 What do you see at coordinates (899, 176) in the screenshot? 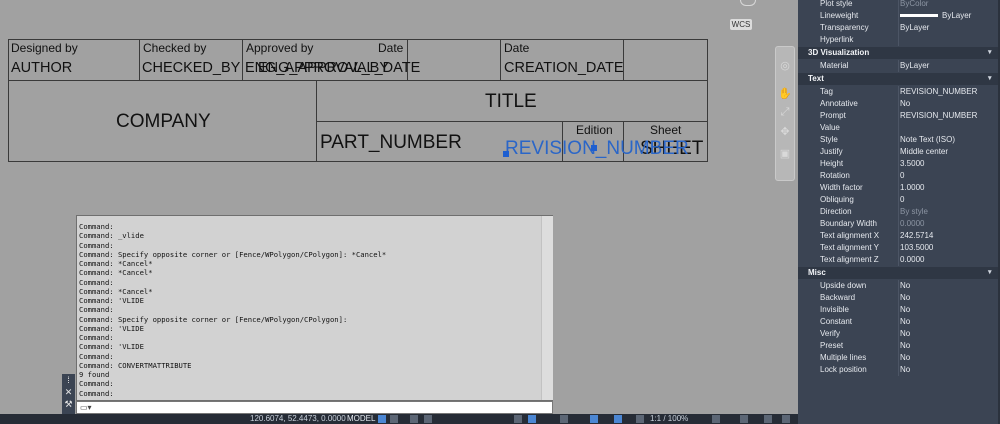
I see `property-row: Rotation 0` at bounding box center [899, 176].